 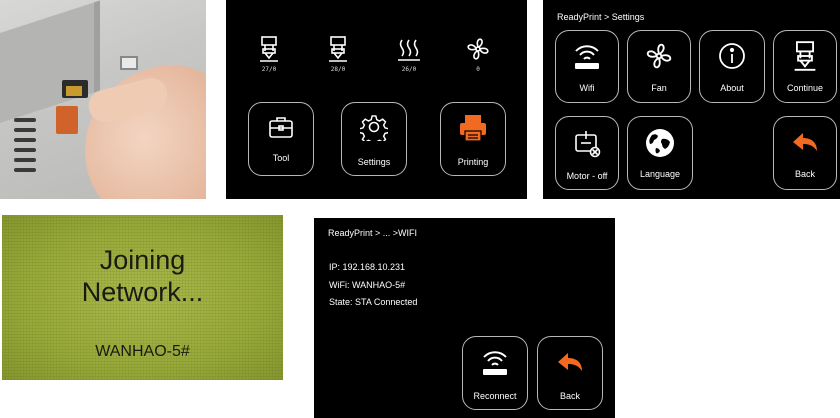 I want to click on printing-button-label: Printing, so click(x=473, y=162).